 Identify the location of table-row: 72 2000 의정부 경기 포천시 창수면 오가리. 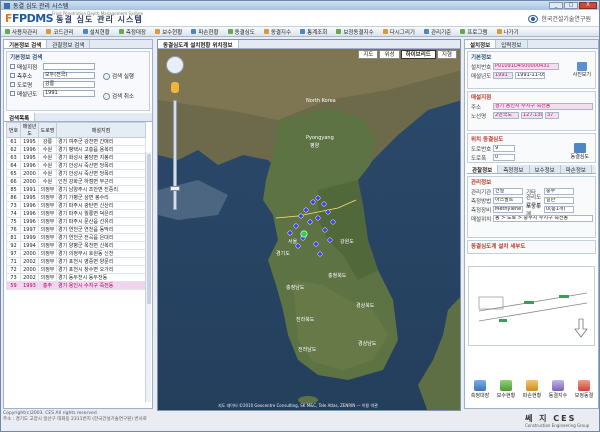
(76, 269).